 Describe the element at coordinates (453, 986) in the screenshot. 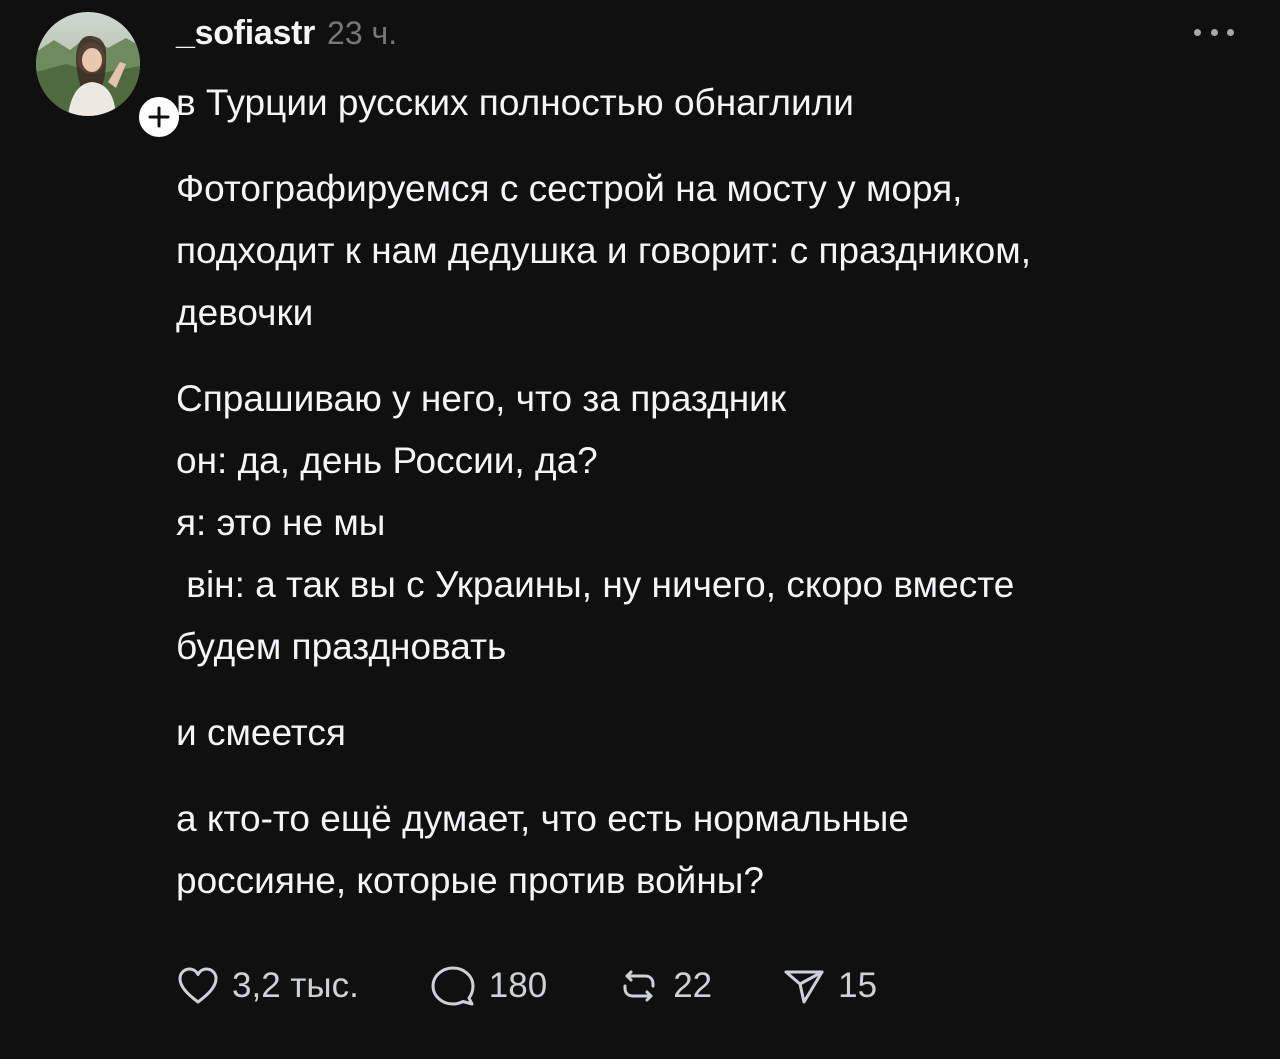

I see `comment-icon` at that location.